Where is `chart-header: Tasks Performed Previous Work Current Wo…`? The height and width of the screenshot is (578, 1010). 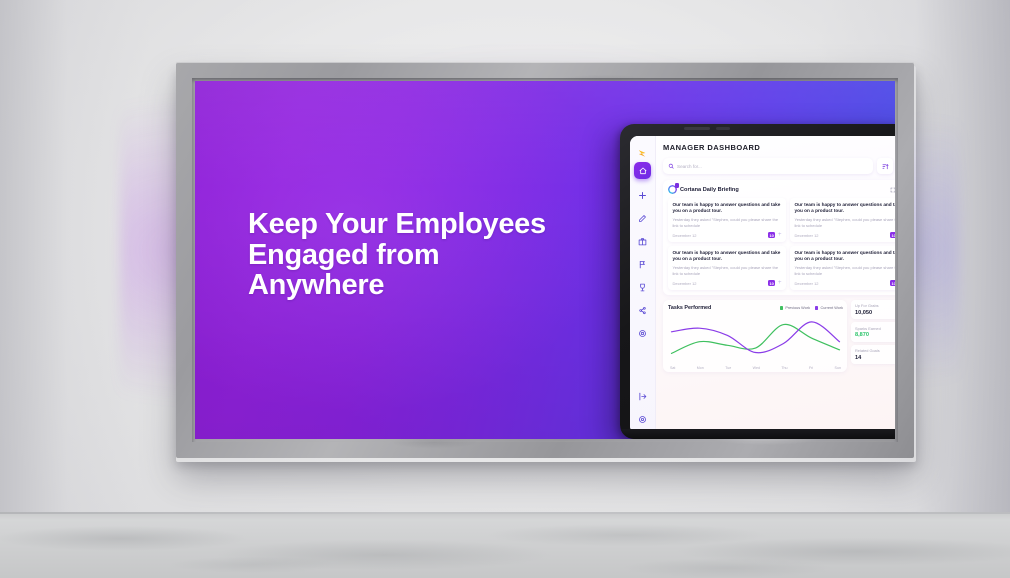
chart-header: Tasks Performed Previous Work Current Wo… is located at coordinates (755, 308).